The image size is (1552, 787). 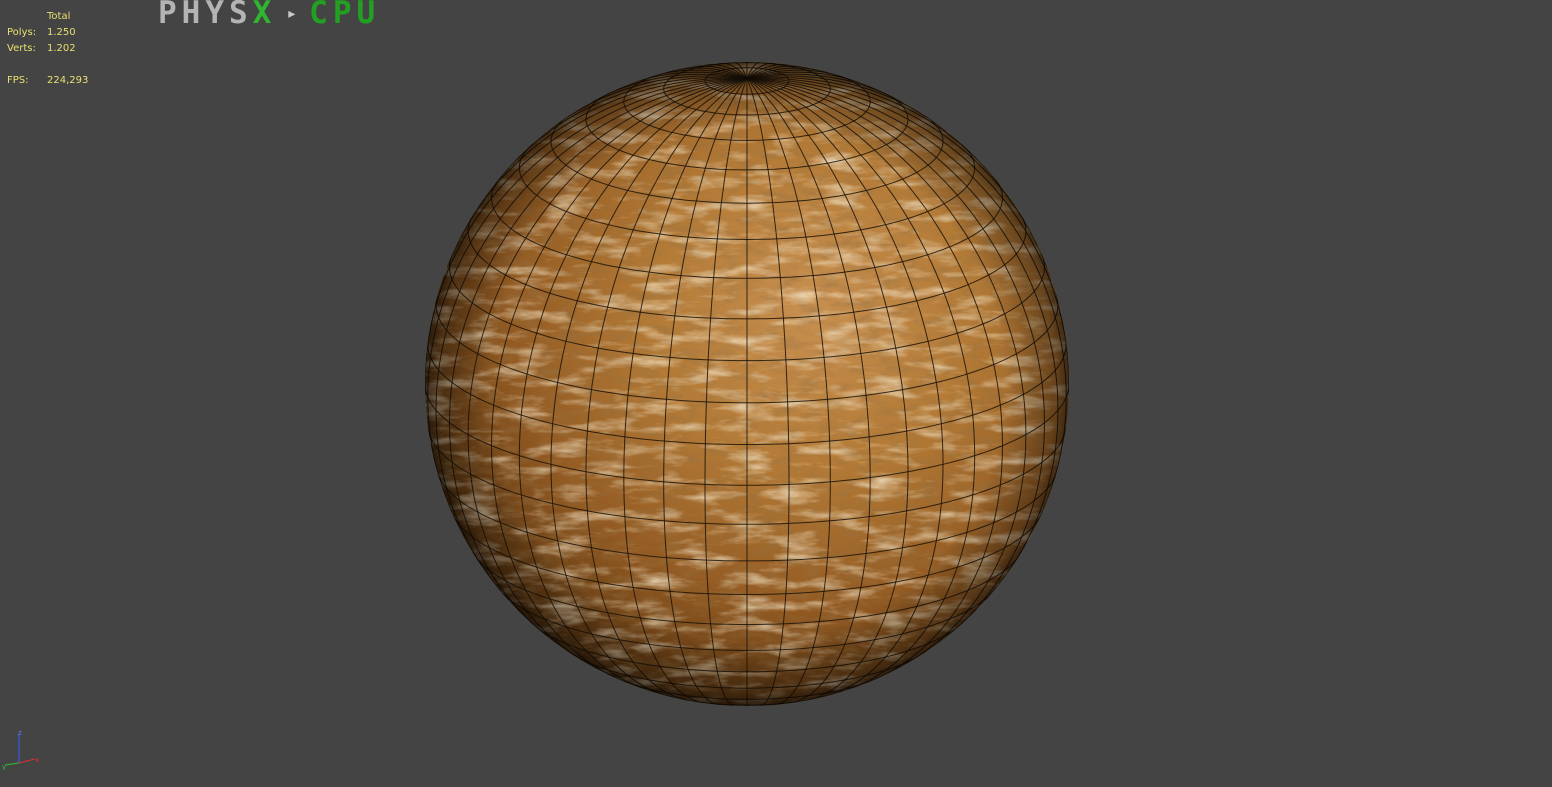 I want to click on fps-value: 224,293, so click(x=68, y=80).